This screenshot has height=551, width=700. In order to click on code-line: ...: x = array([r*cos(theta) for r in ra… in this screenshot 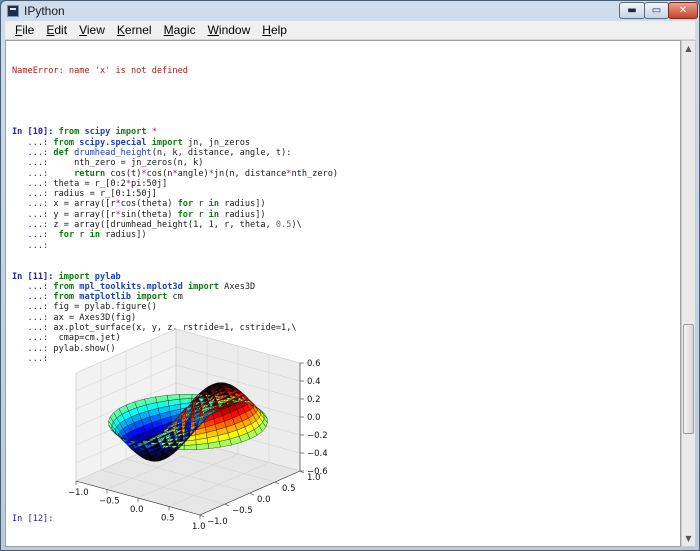, I will do `click(342, 204)`.